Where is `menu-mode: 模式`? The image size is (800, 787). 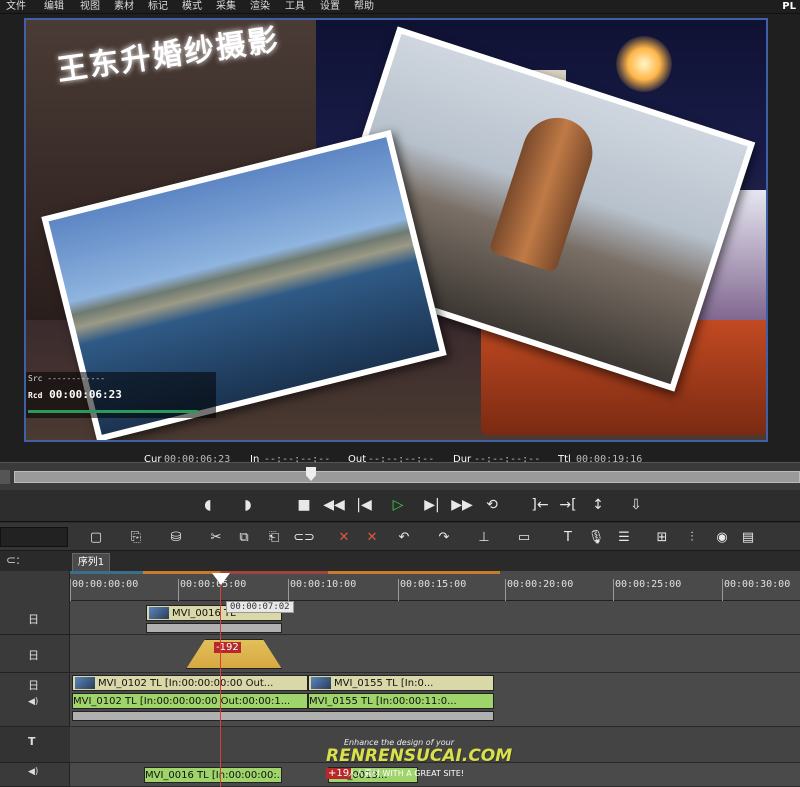 menu-mode: 模式 is located at coordinates (192, 6).